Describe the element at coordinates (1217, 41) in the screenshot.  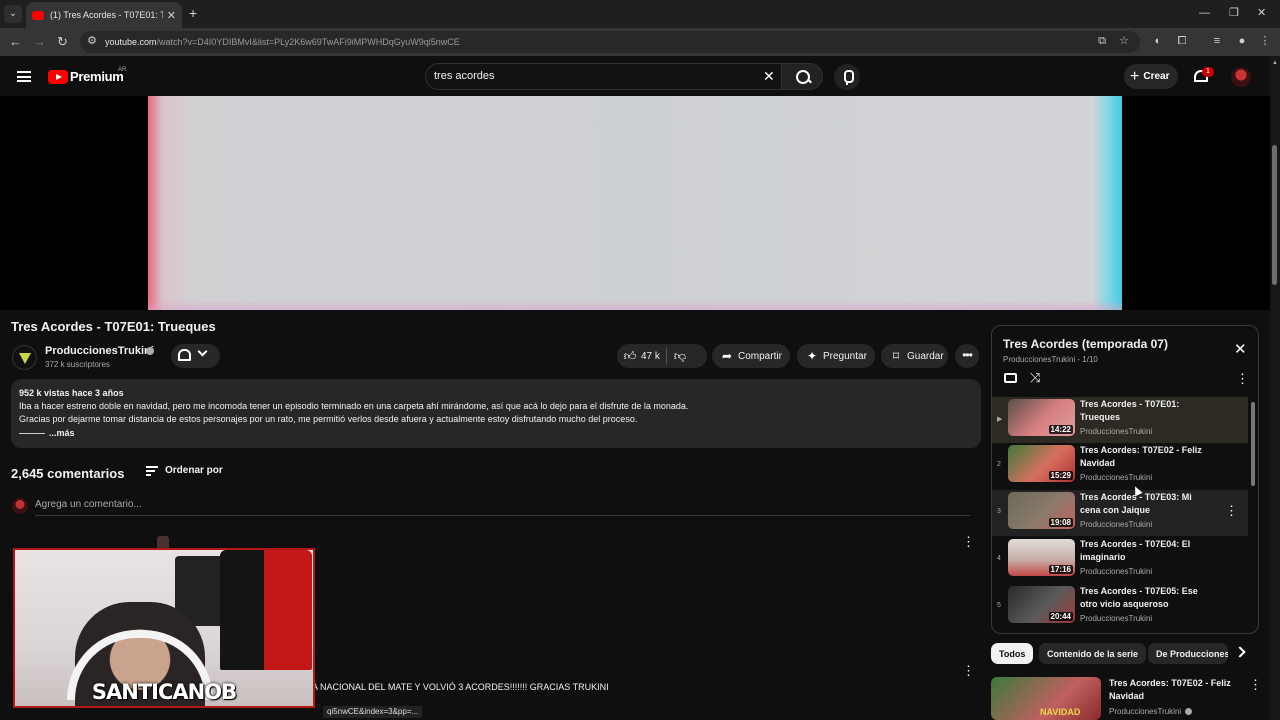
I see `media-control-icon: ≡` at that location.